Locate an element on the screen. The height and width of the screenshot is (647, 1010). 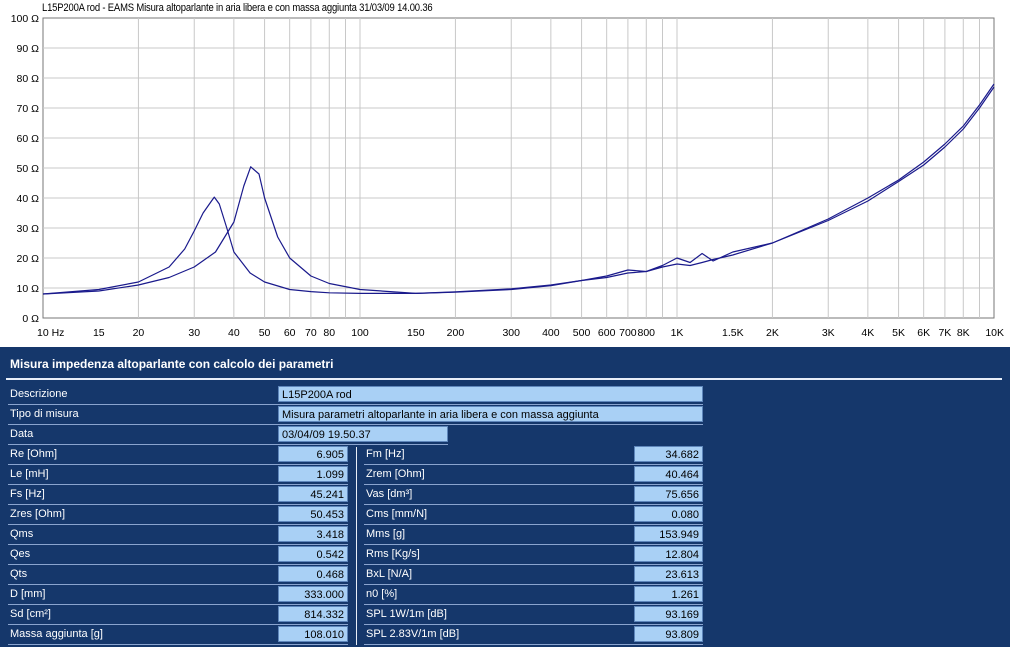
right-param-value: 34.682 is located at coordinates (668, 454).